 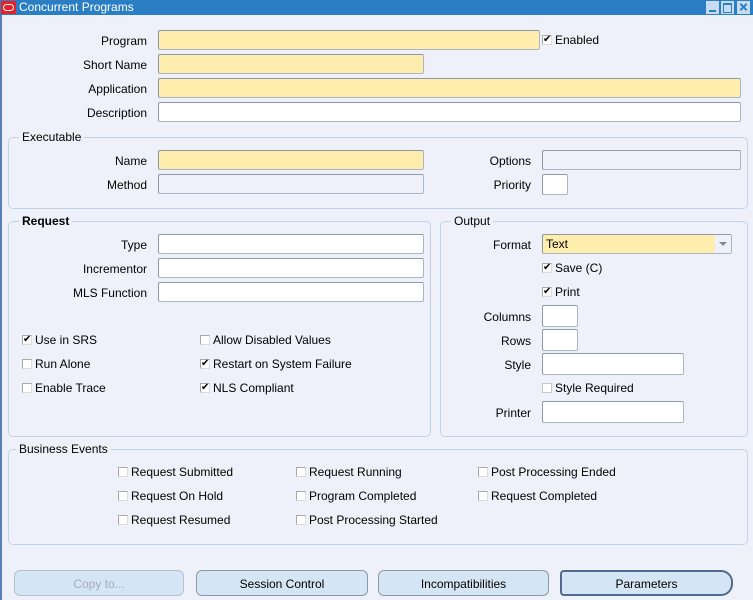 I want to click on window-border, so click(x=1, y=307).